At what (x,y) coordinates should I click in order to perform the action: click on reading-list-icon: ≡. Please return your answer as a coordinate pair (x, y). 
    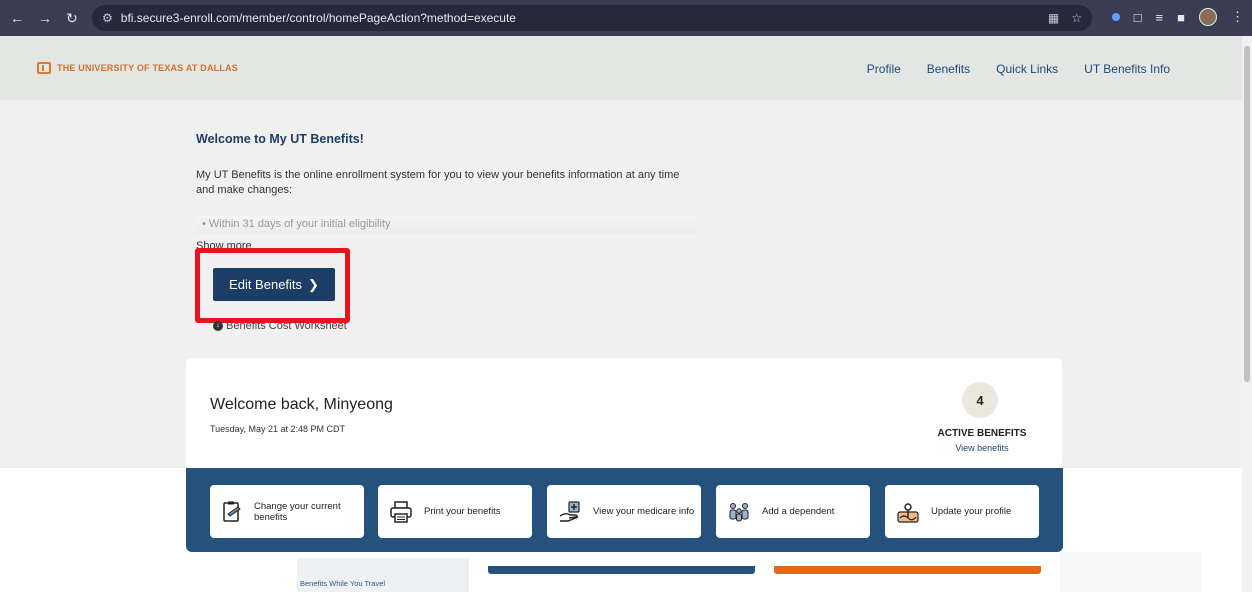
    Looking at the image, I should click on (1160, 17).